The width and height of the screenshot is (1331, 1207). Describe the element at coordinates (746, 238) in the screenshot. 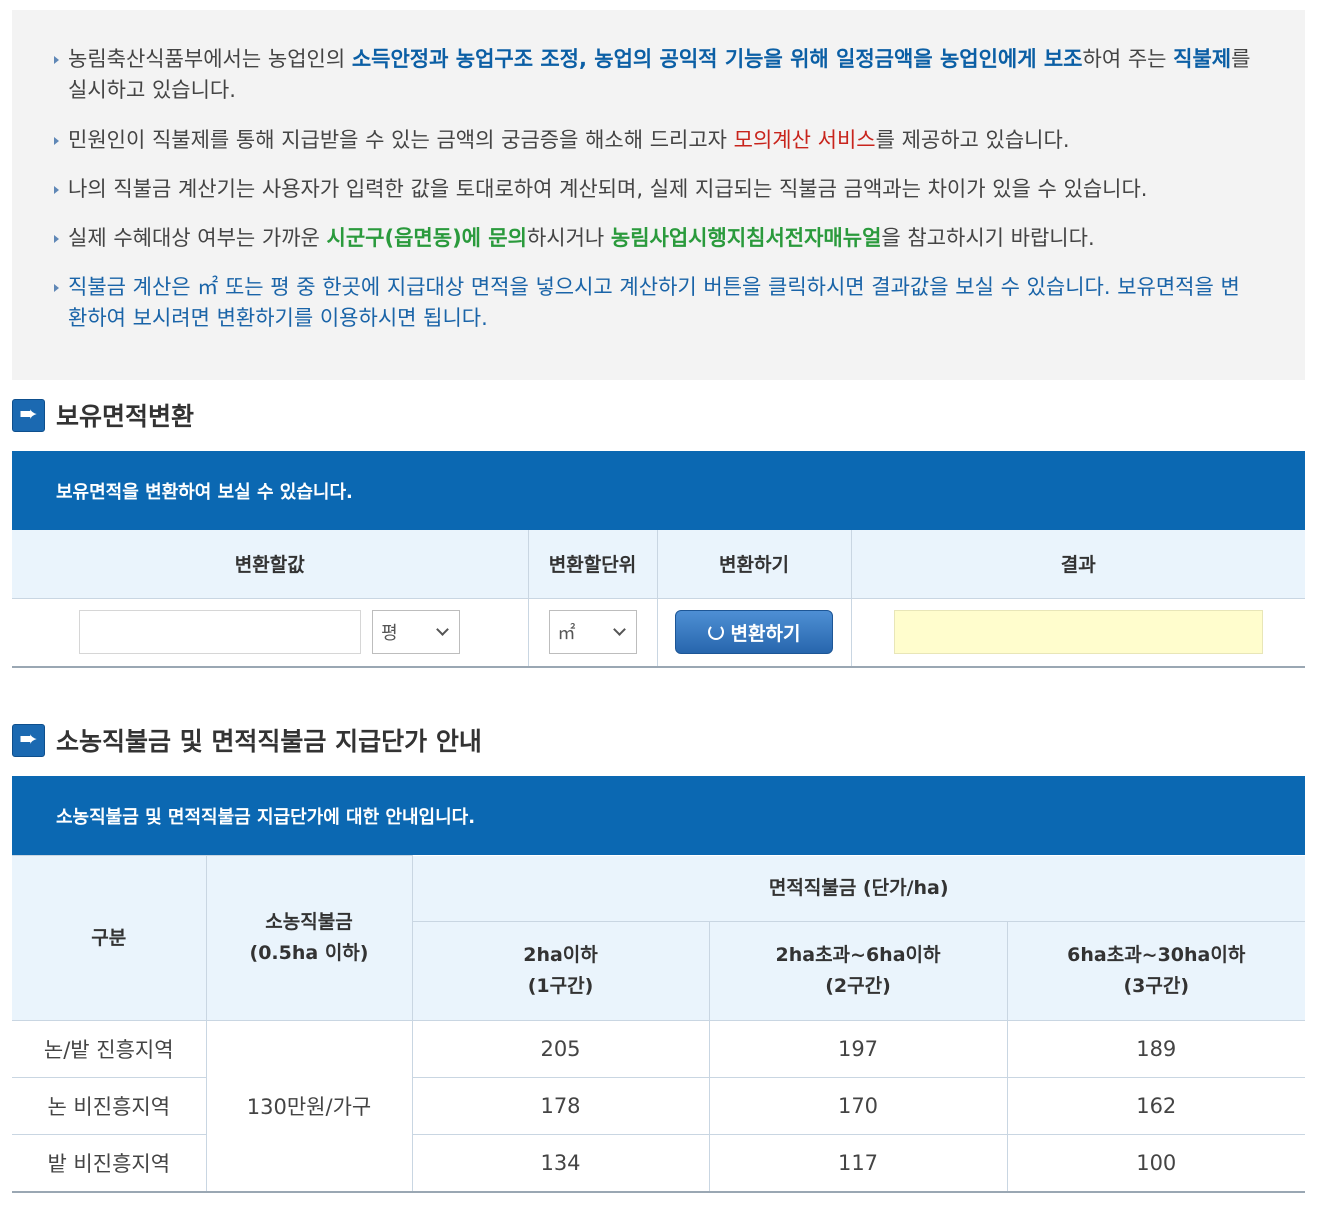

I see `notice-link-manual: 농림사업시행지침서전자매뉴얼` at that location.